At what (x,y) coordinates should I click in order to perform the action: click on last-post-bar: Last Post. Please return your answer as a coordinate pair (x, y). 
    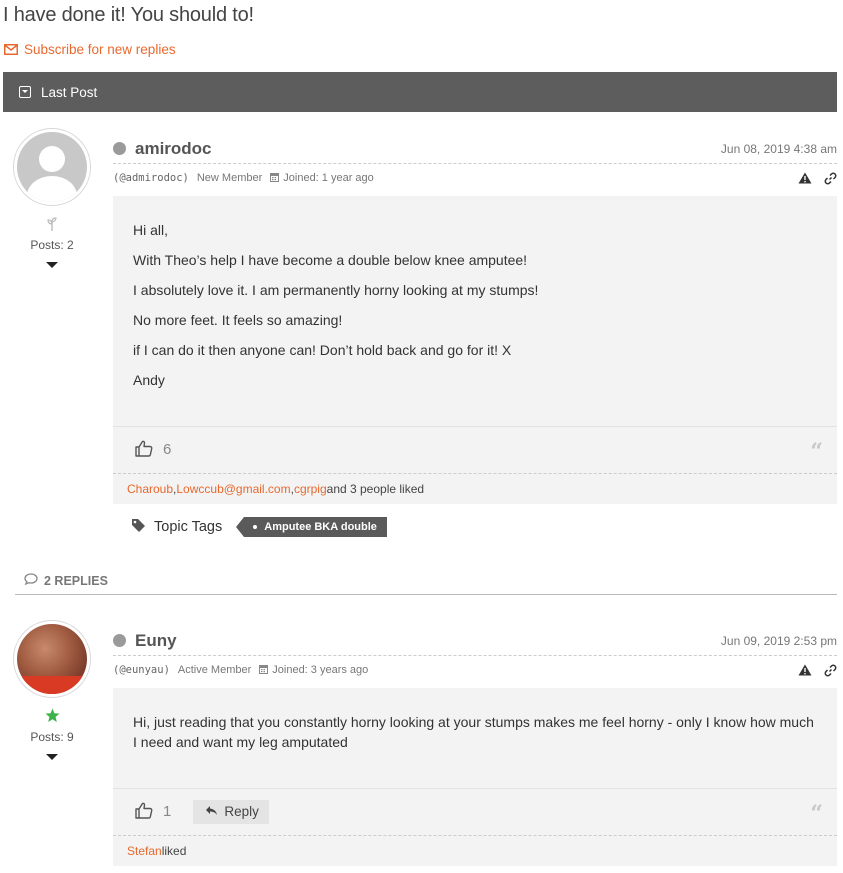
    Looking at the image, I should click on (420, 92).